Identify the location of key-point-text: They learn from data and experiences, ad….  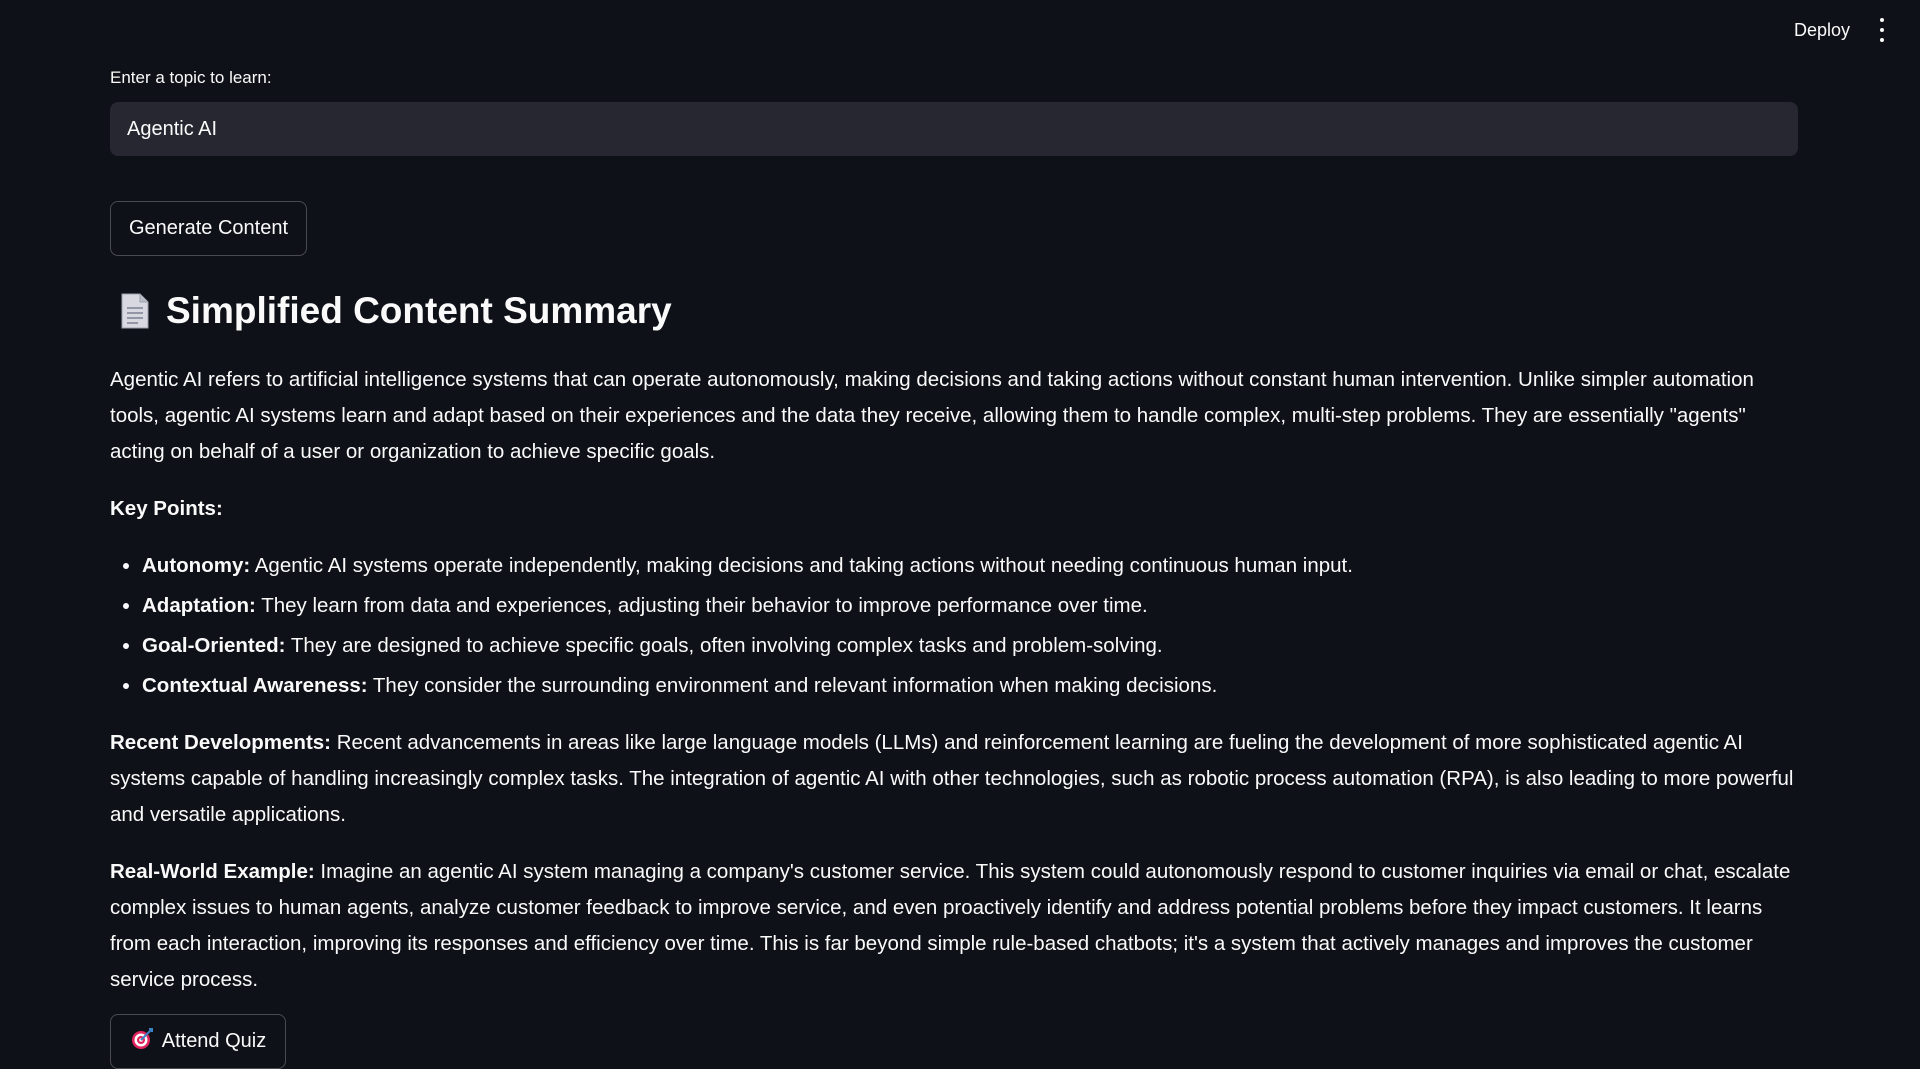
(701, 605).